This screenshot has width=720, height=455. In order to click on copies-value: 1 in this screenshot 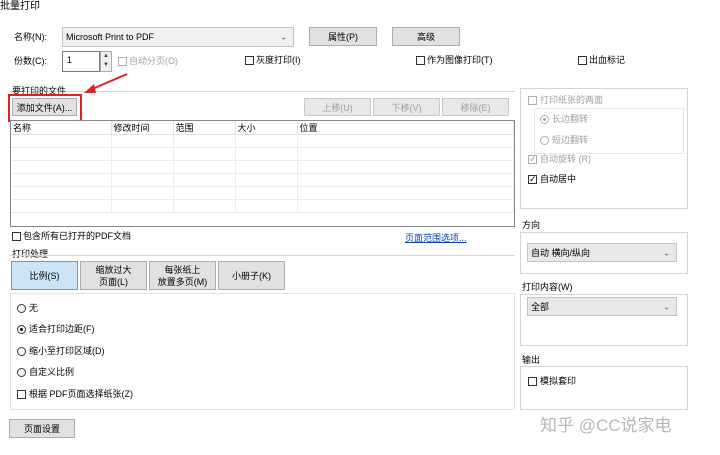, I will do `click(70, 60)`.